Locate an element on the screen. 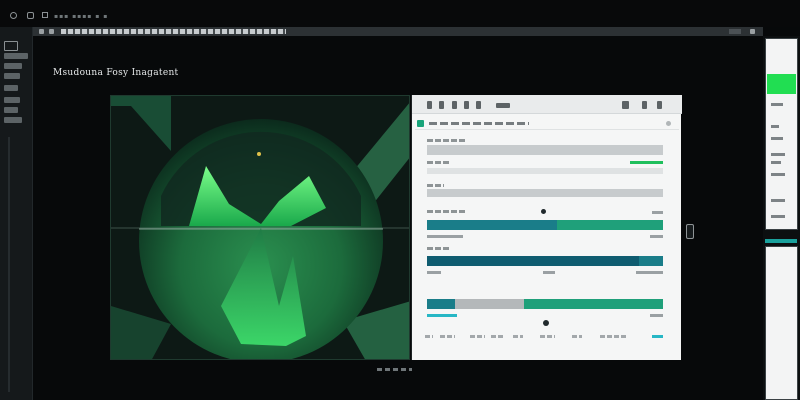 Image resolution: width=800 pixels, height=400 pixels. url-field is located at coordinates (173, 31).